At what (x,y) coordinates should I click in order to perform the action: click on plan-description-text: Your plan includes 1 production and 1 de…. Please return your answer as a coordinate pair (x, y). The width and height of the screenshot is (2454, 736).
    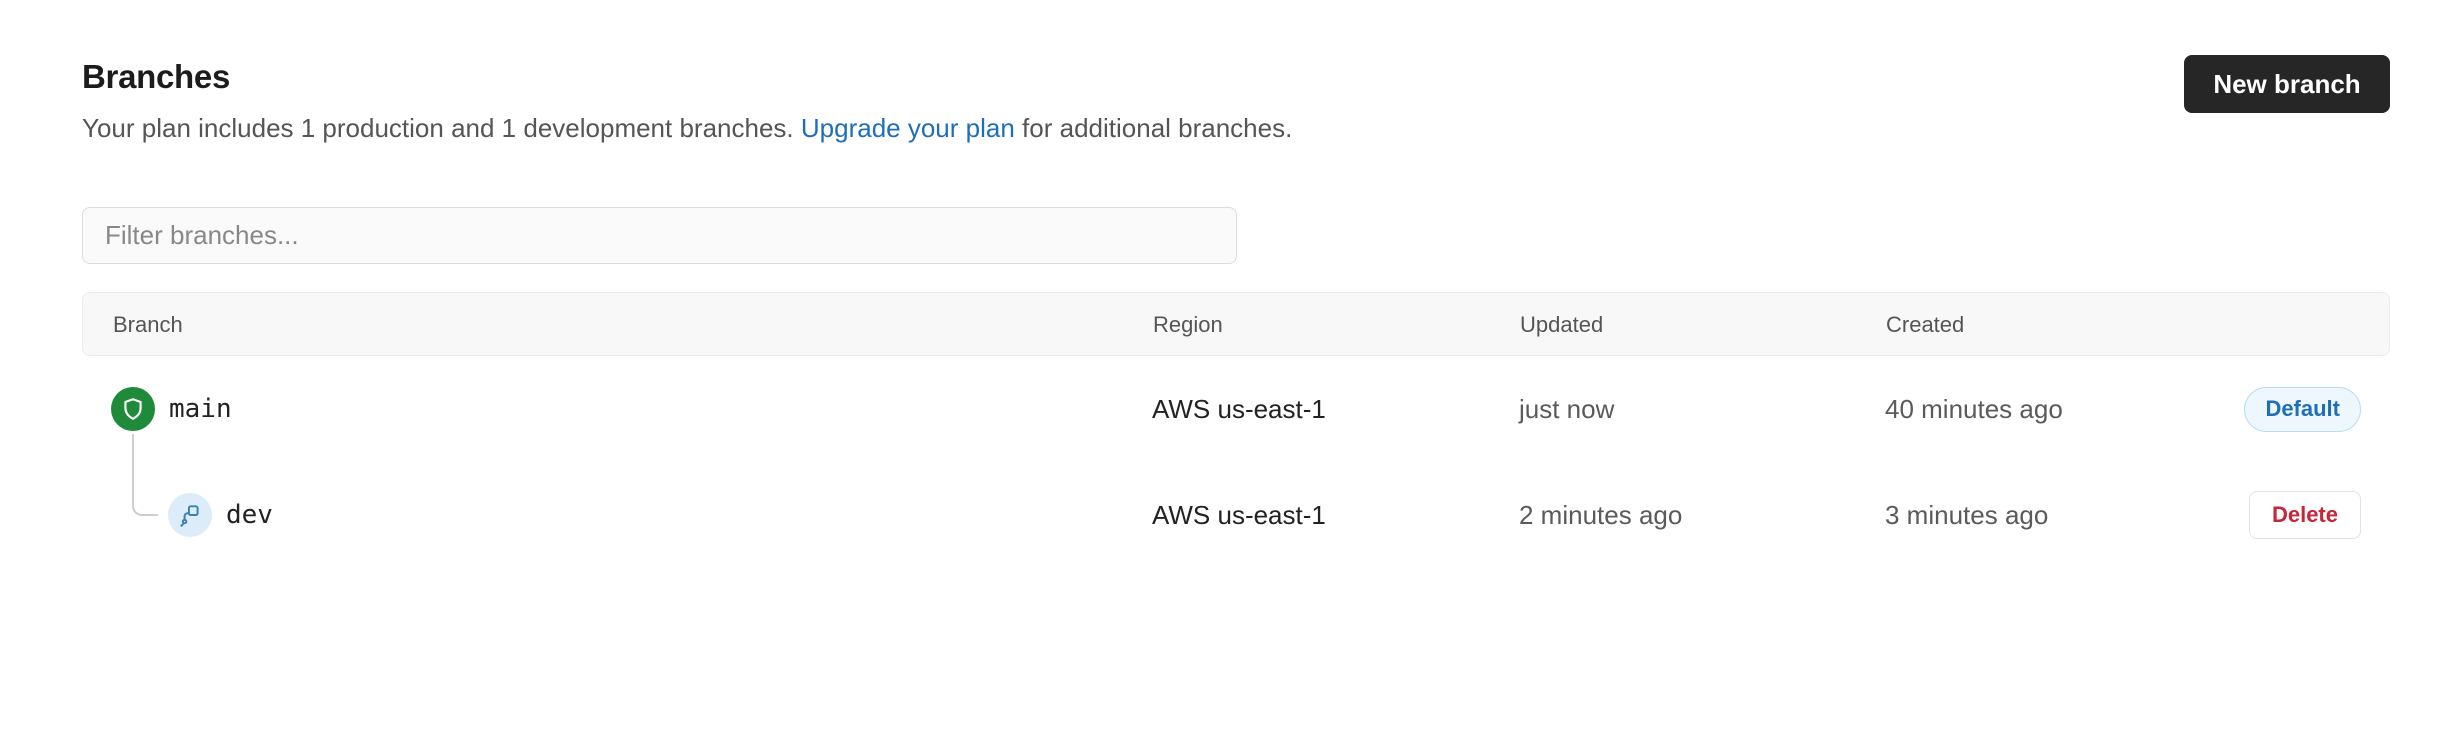
    Looking at the image, I should click on (438, 128).